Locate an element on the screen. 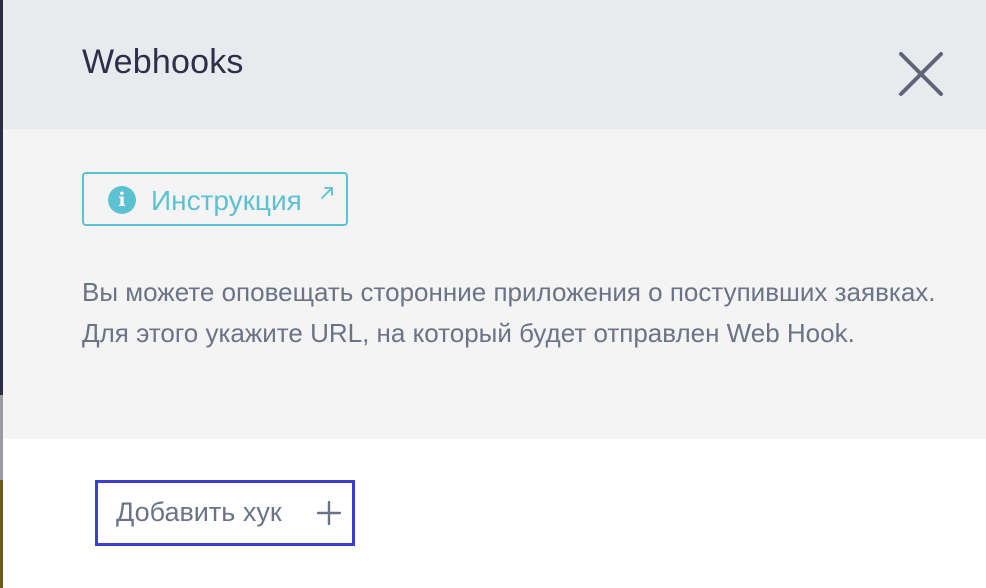 The height and width of the screenshot is (588, 986). close-icon is located at coordinates (919, 72).